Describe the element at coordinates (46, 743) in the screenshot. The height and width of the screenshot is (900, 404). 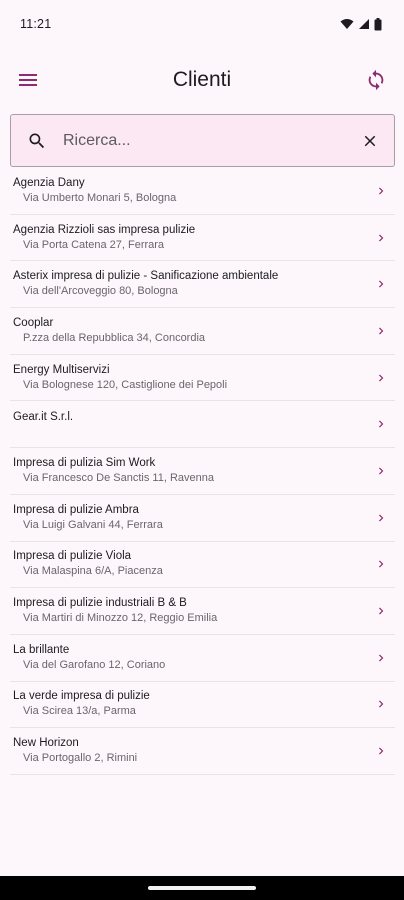
I see `client-name: New Horizon` at that location.